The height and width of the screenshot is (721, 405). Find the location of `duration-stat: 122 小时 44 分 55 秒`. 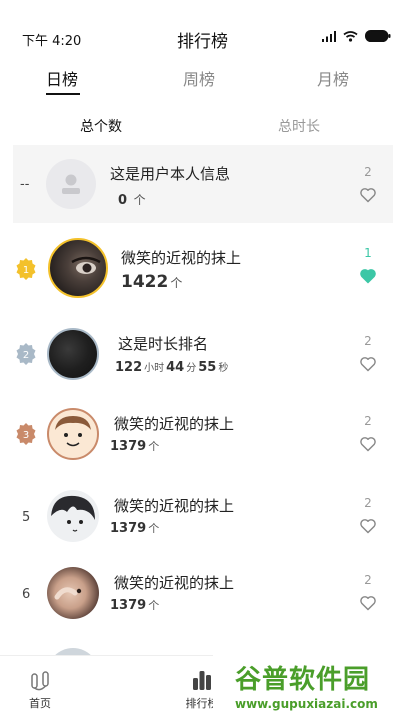

duration-stat: 122 小时 44 分 55 秒 is located at coordinates (172, 367).